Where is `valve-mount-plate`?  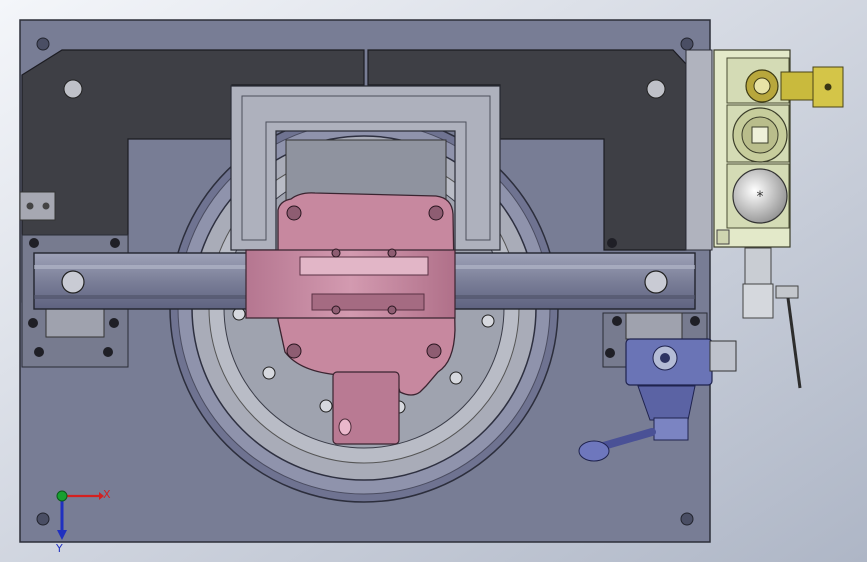
valve-mount-plate is located at coordinates (699, 150).